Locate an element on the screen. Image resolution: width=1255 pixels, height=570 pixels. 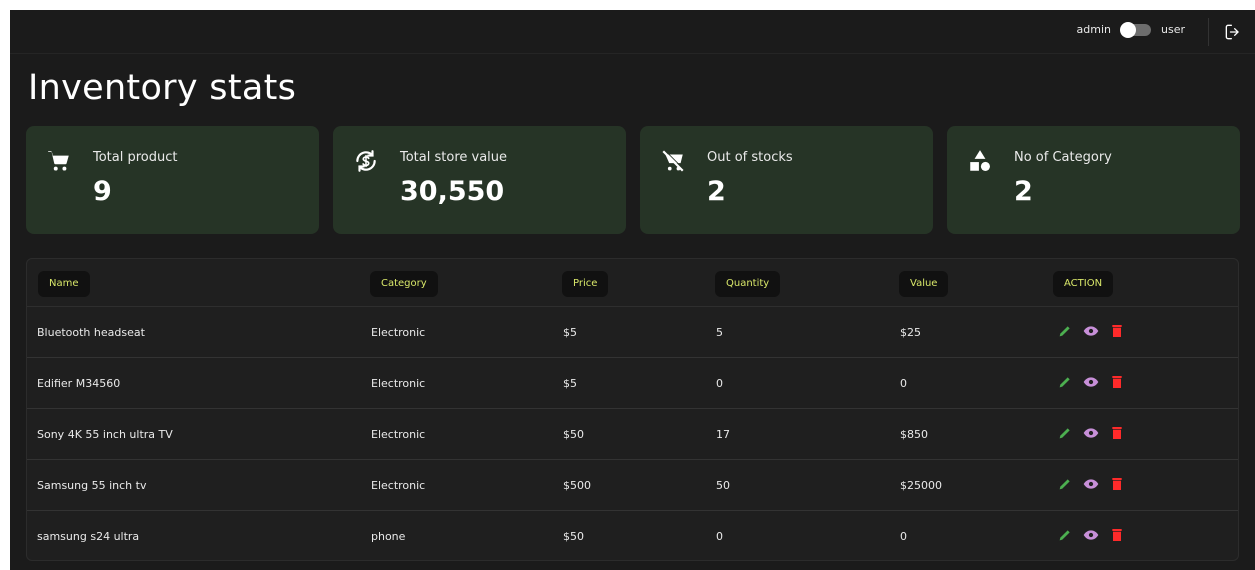
role-admin-label: admin is located at coordinates (1093, 29).